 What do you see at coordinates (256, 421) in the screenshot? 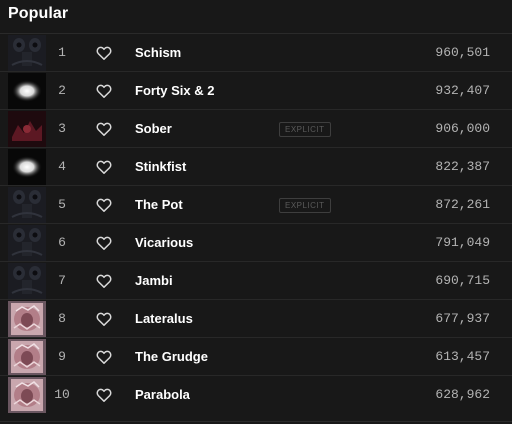
I see `list-bottom-divider` at bounding box center [256, 421].